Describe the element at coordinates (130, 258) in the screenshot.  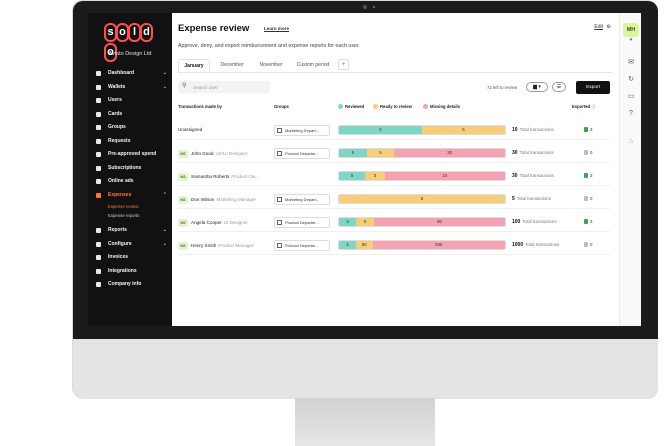
I see `sidebar-item-invoices: Invoices` at that location.